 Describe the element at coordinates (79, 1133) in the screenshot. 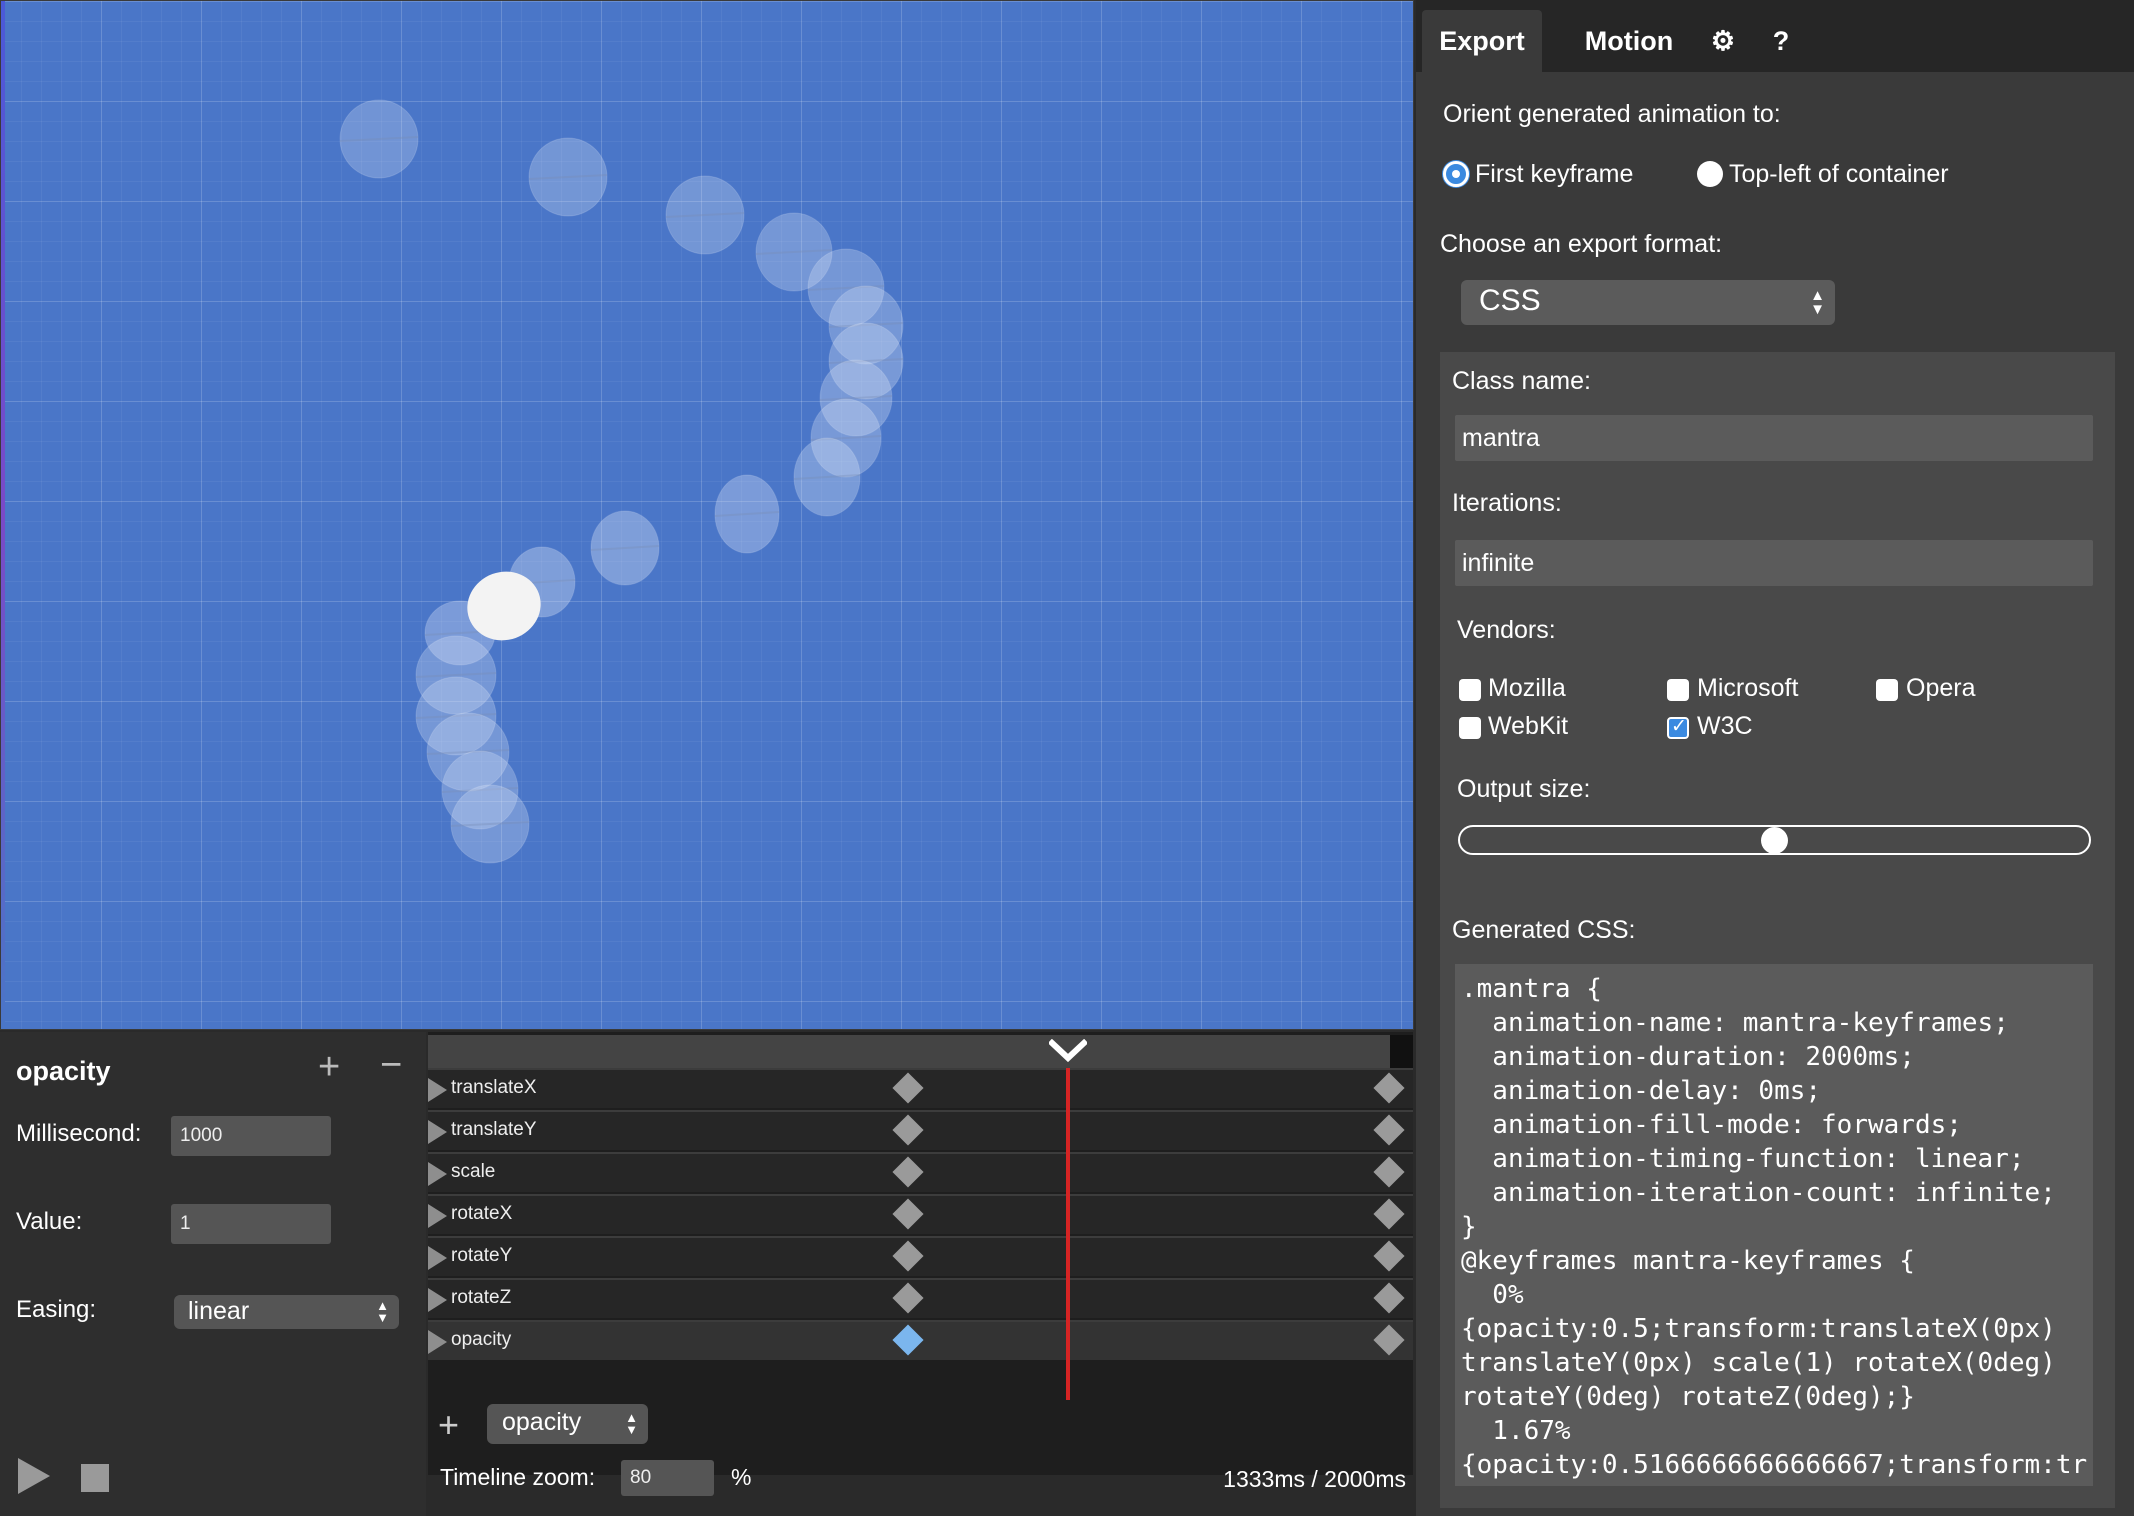

I see `millisecond-label: Millisecond:` at that location.